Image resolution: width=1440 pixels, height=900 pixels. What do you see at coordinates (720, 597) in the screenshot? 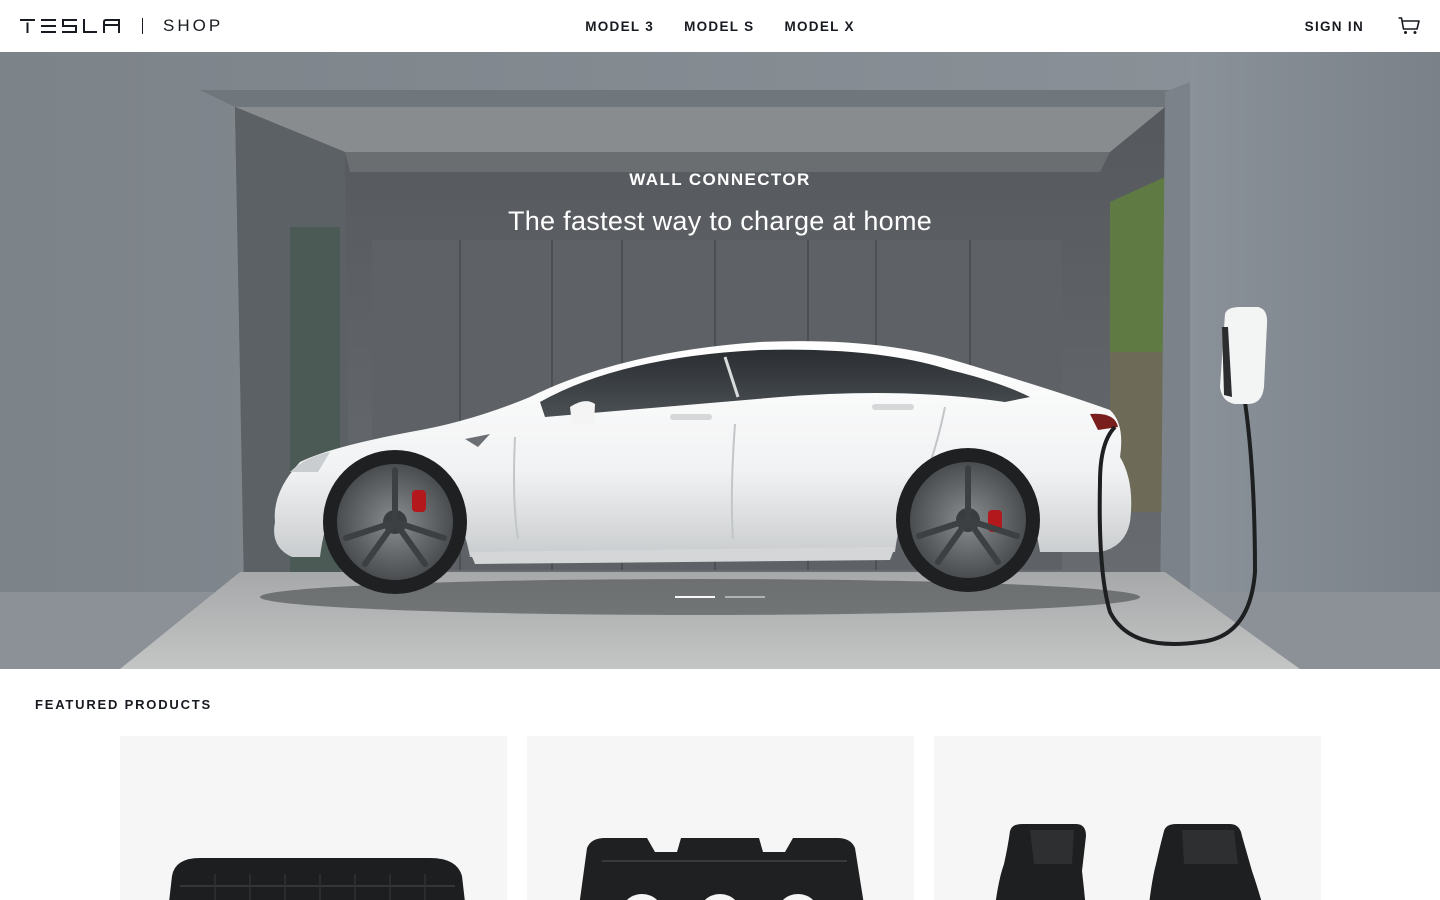
I see `carousel-indicators` at bounding box center [720, 597].